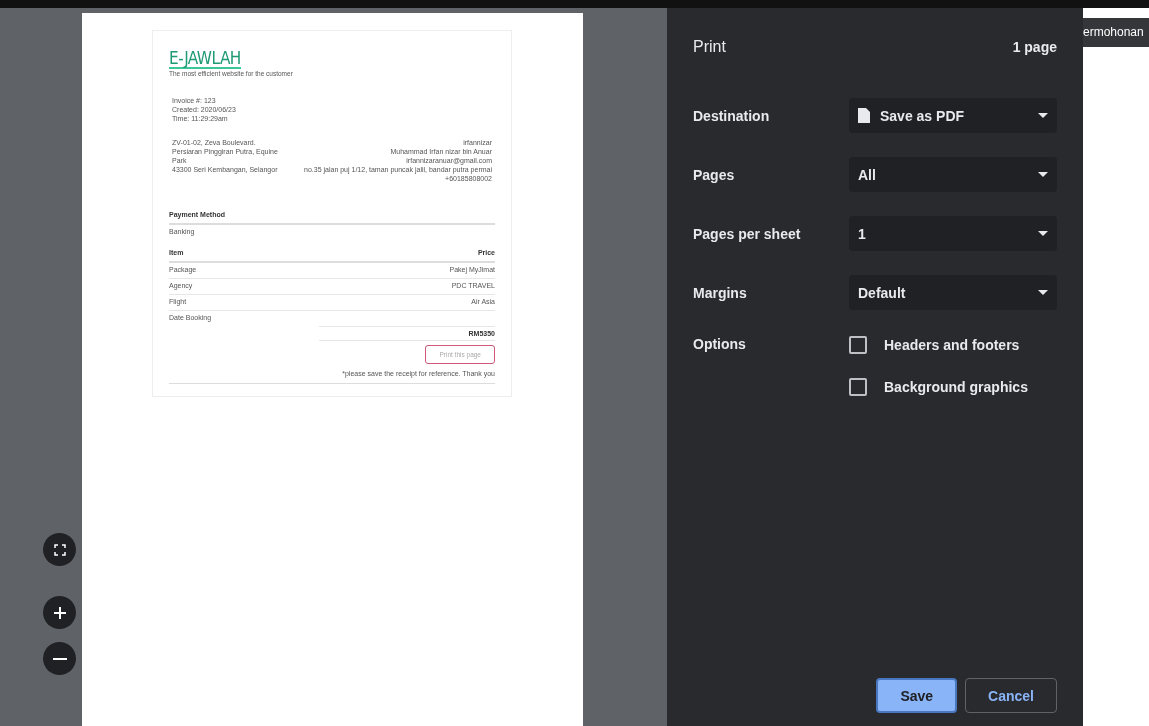 The width and height of the screenshot is (1149, 726). I want to click on cancel-button: Cancel, so click(1011, 695).